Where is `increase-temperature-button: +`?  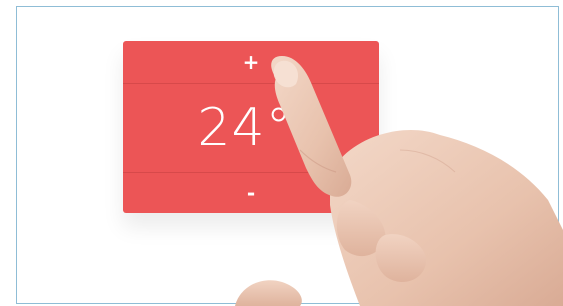 increase-temperature-button: + is located at coordinates (251, 62).